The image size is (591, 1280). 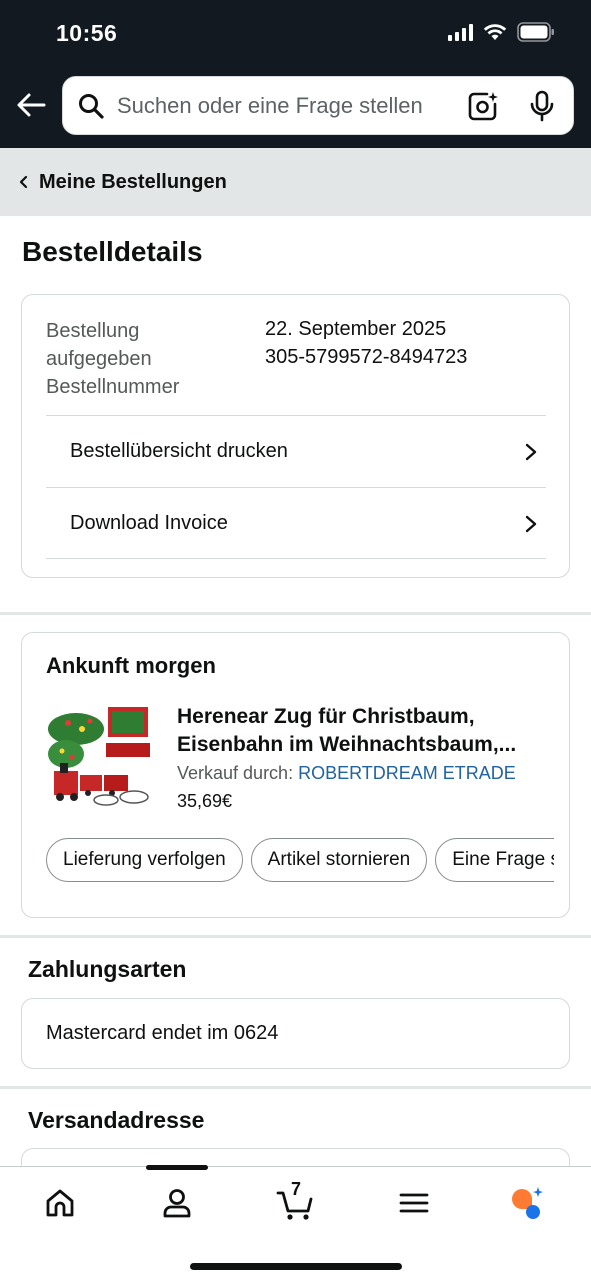 What do you see at coordinates (356, 329) in the screenshot?
I see `order-date: 22. September 2025` at bounding box center [356, 329].